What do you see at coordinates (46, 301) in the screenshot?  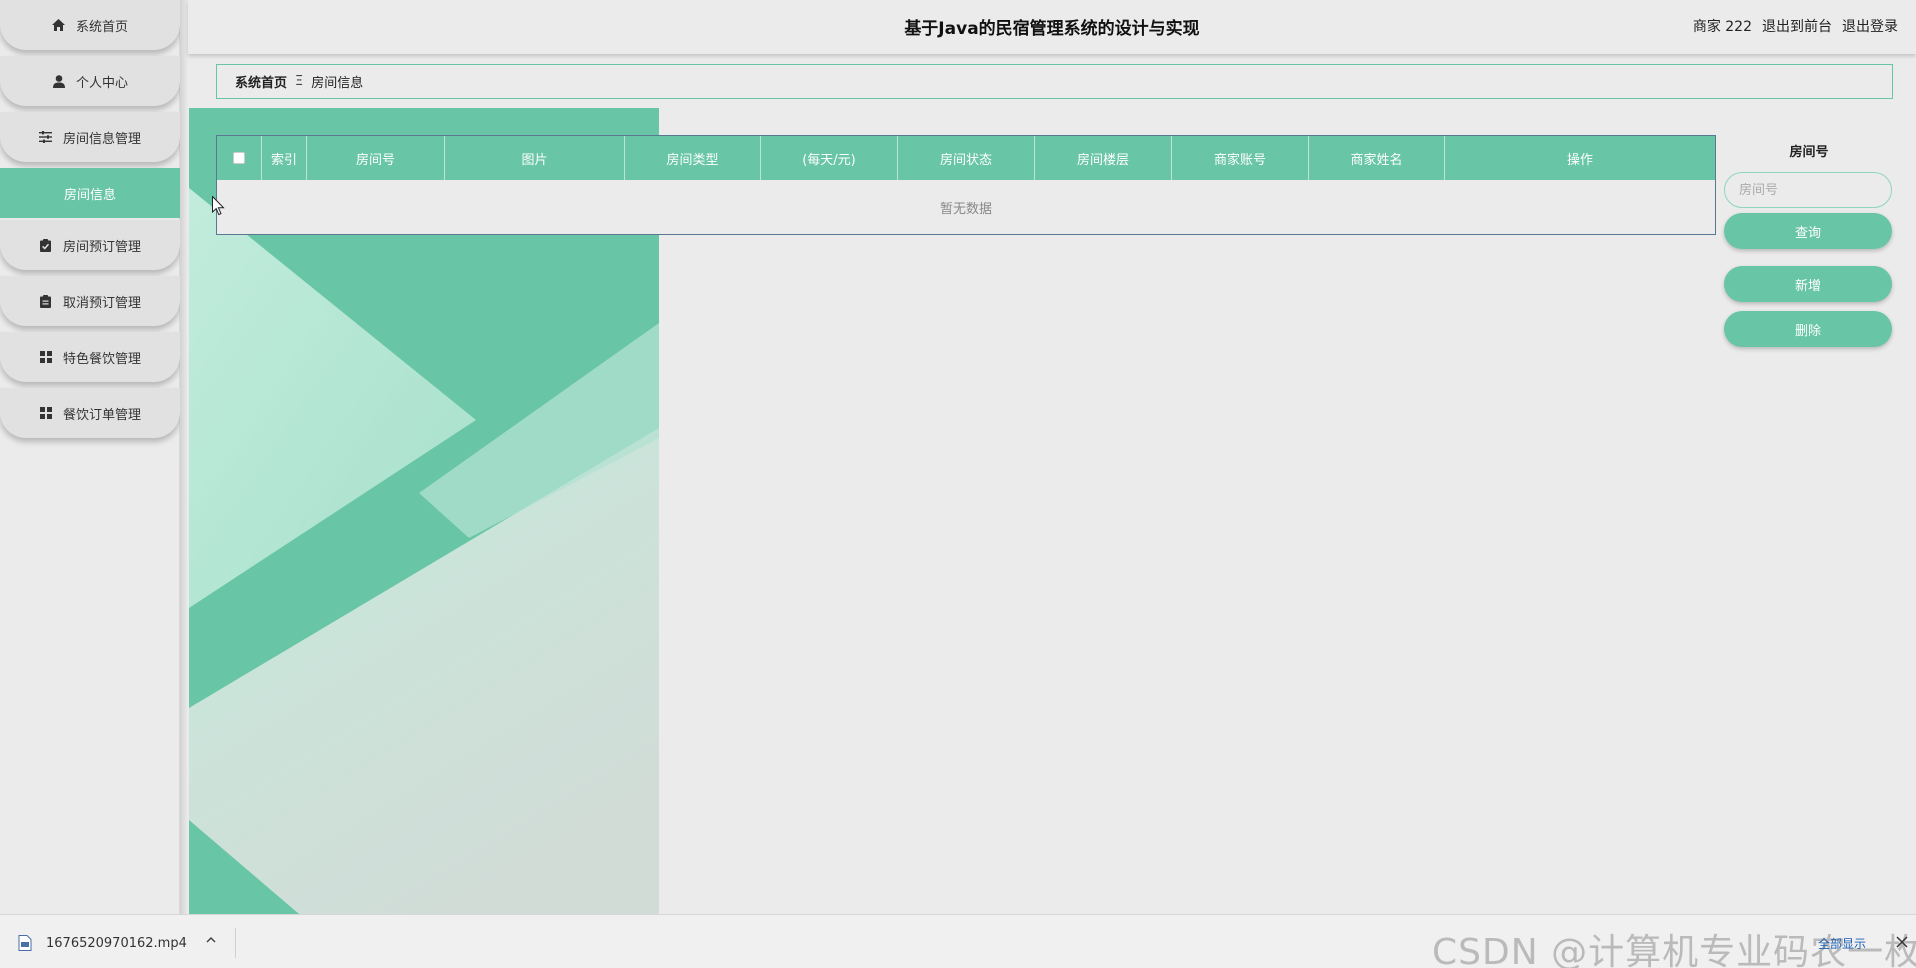 I see `clipboard-icon` at bounding box center [46, 301].